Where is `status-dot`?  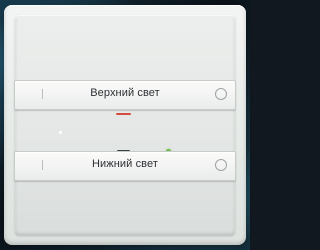 status-dot is located at coordinates (60, 132).